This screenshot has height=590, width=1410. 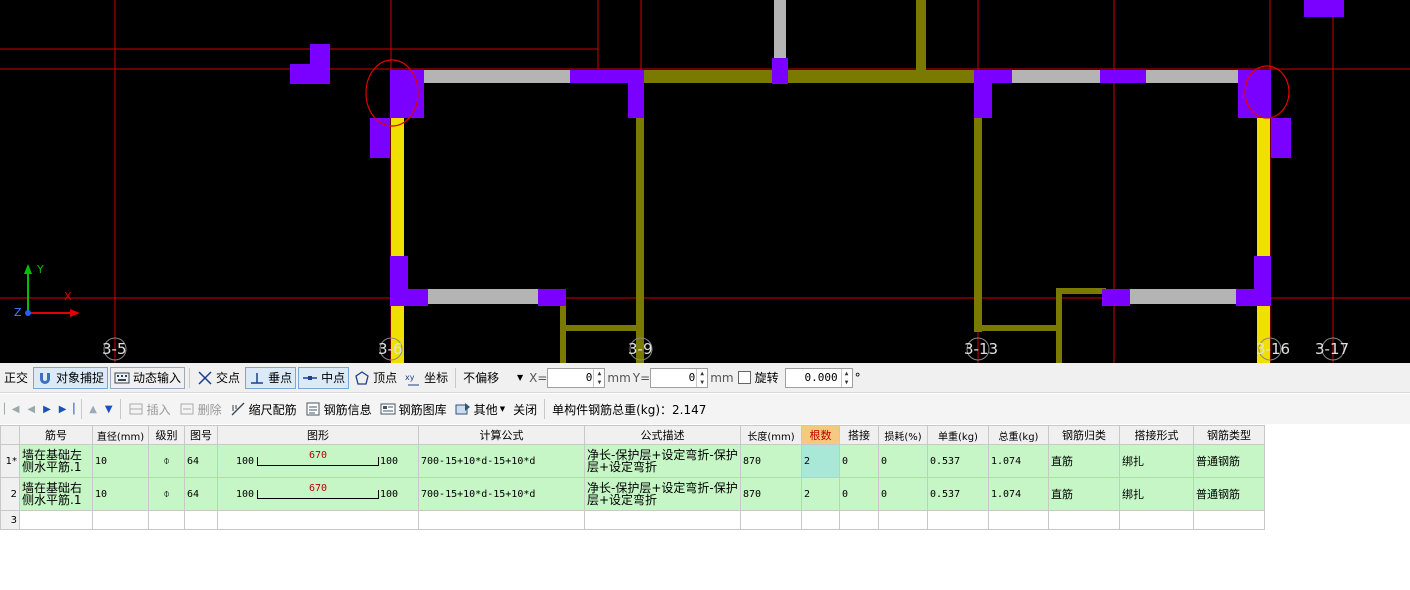 What do you see at coordinates (1156, 435) in the screenshot?
I see `column-header: 搭接形式` at bounding box center [1156, 435].